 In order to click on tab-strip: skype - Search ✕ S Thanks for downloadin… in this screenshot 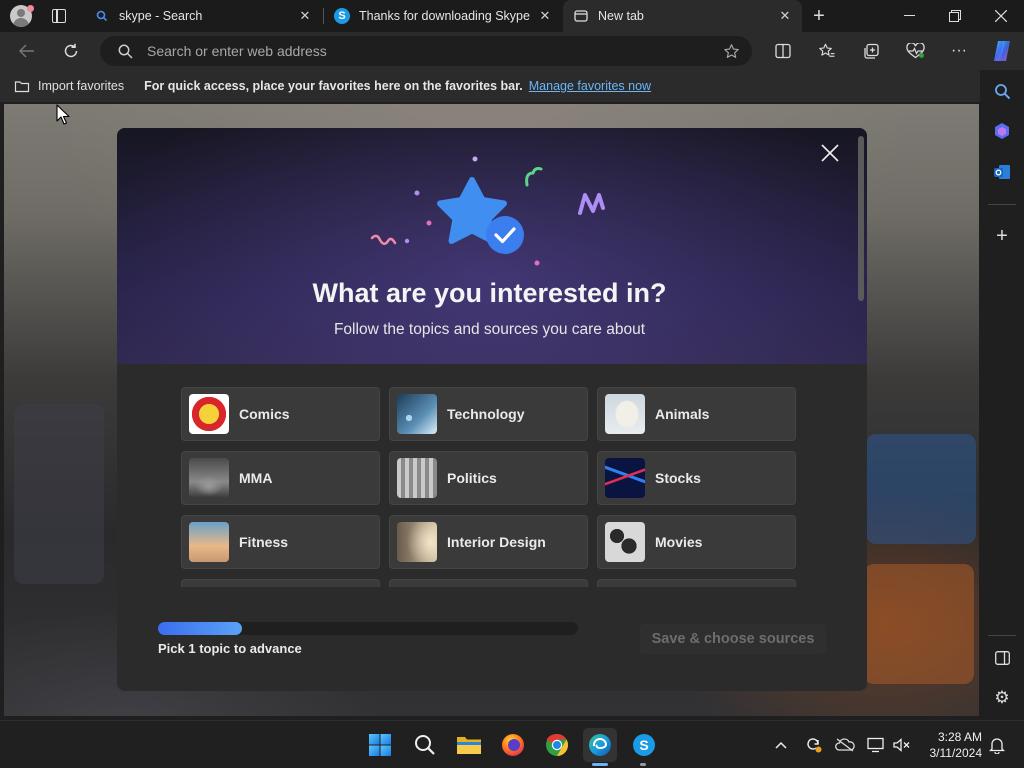, I will do `click(512, 16)`.